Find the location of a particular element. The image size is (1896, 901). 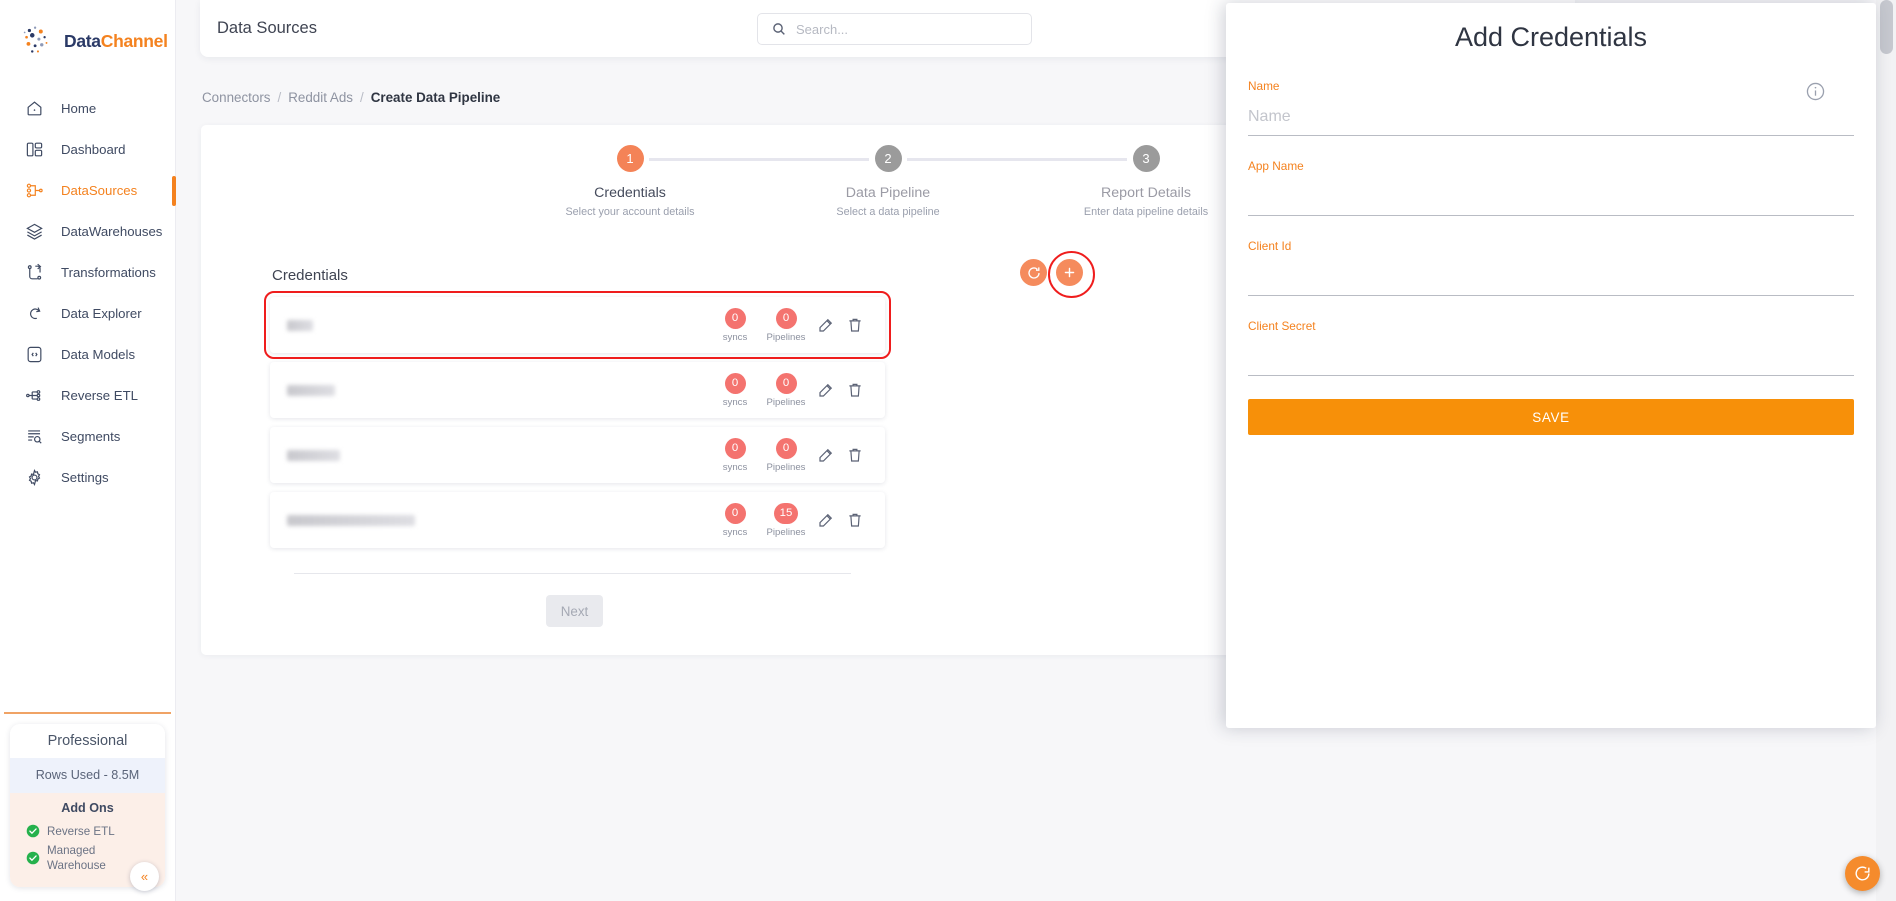

next-button: Next is located at coordinates (574, 611).